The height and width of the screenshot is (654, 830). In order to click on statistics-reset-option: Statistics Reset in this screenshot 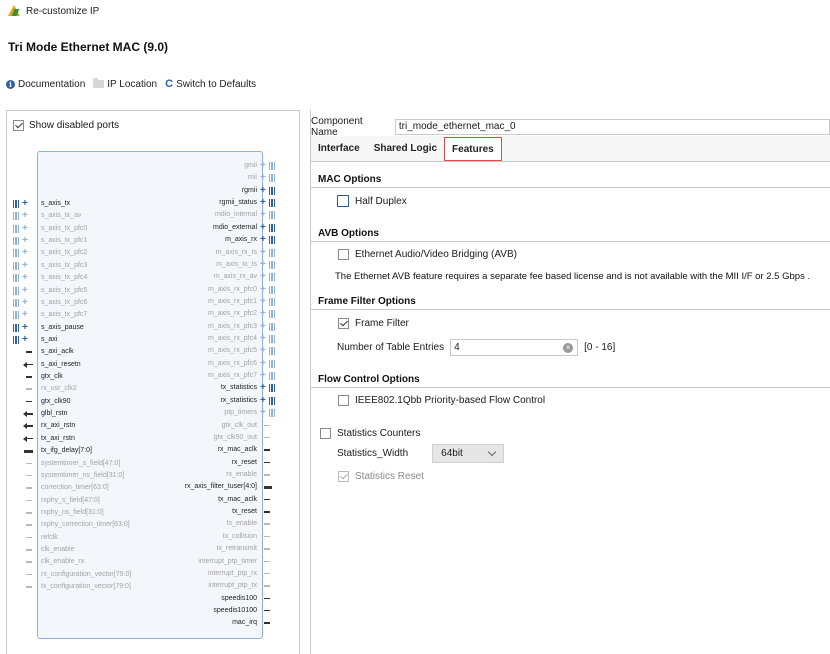, I will do `click(381, 476)`.